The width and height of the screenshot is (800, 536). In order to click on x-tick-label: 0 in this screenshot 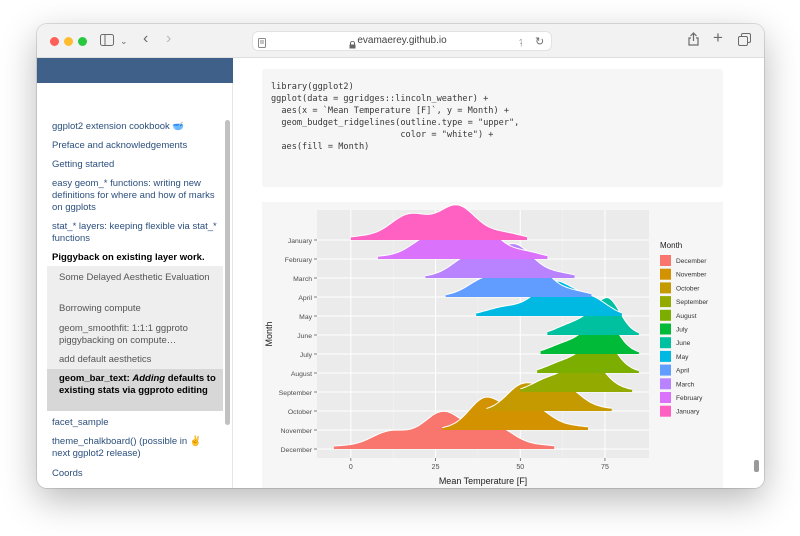, I will do `click(351, 467)`.